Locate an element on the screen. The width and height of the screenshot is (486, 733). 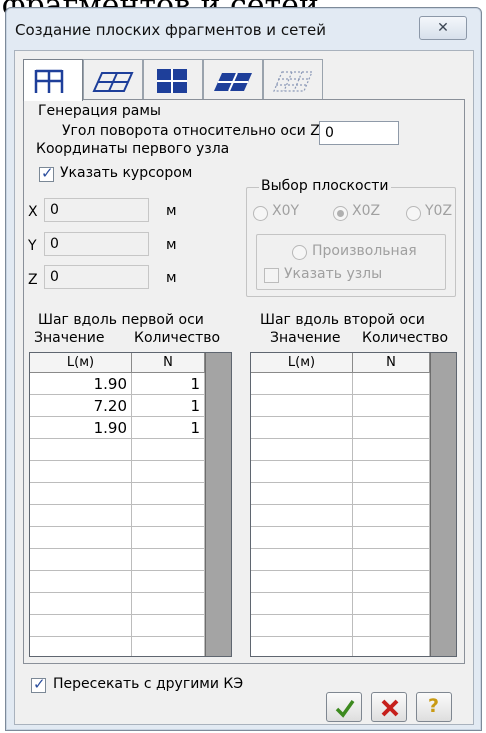
plane-radio-y0z is located at coordinates (413, 213).